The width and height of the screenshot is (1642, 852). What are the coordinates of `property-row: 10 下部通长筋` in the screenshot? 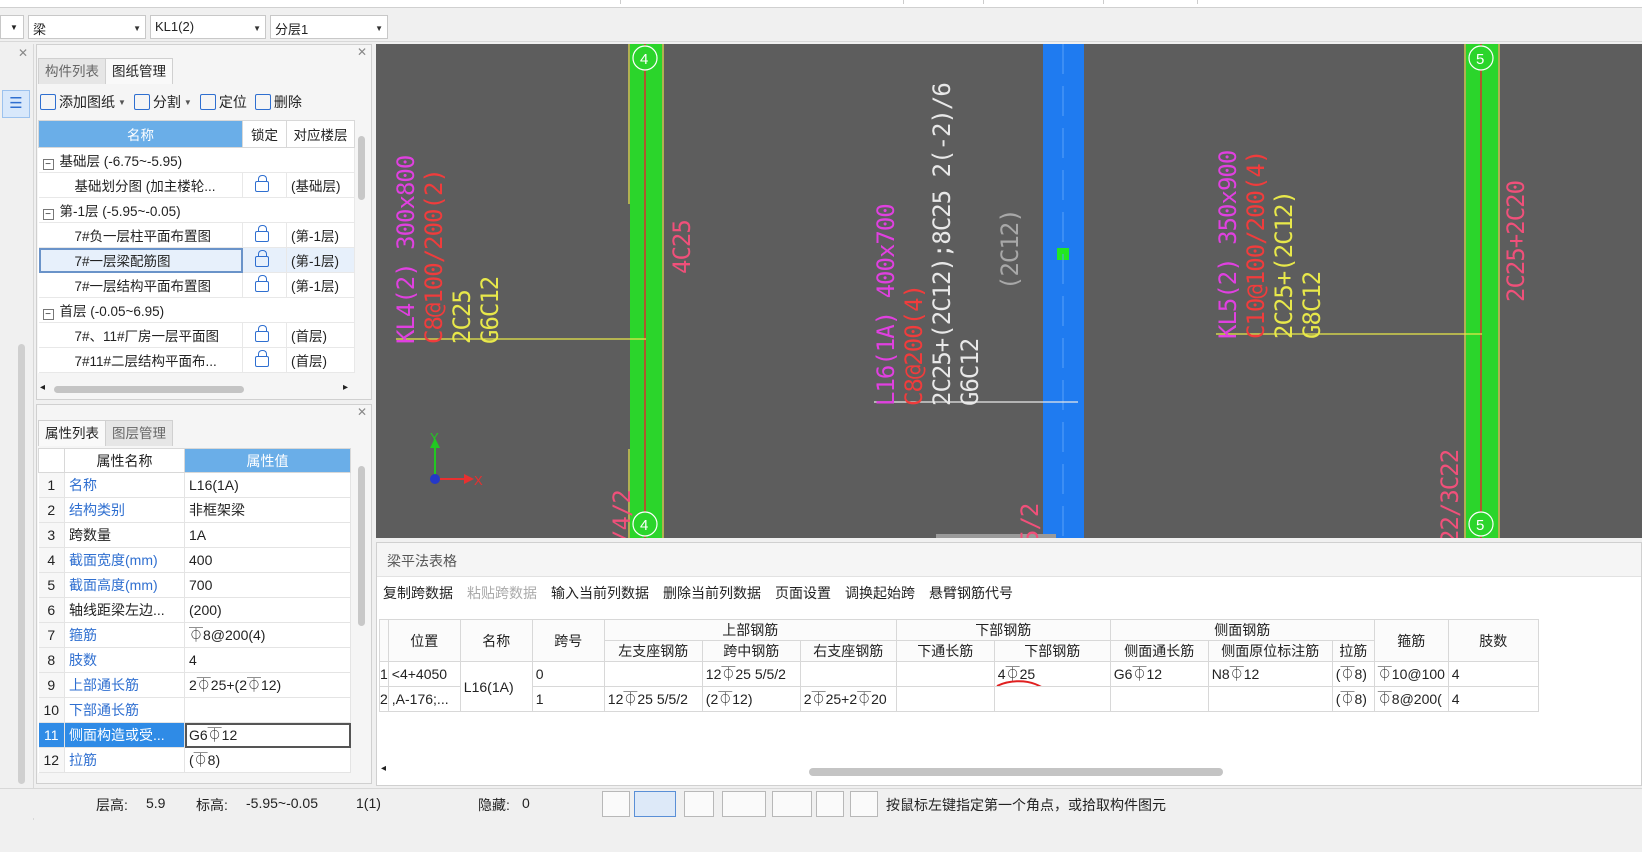 It's located at (194, 710).